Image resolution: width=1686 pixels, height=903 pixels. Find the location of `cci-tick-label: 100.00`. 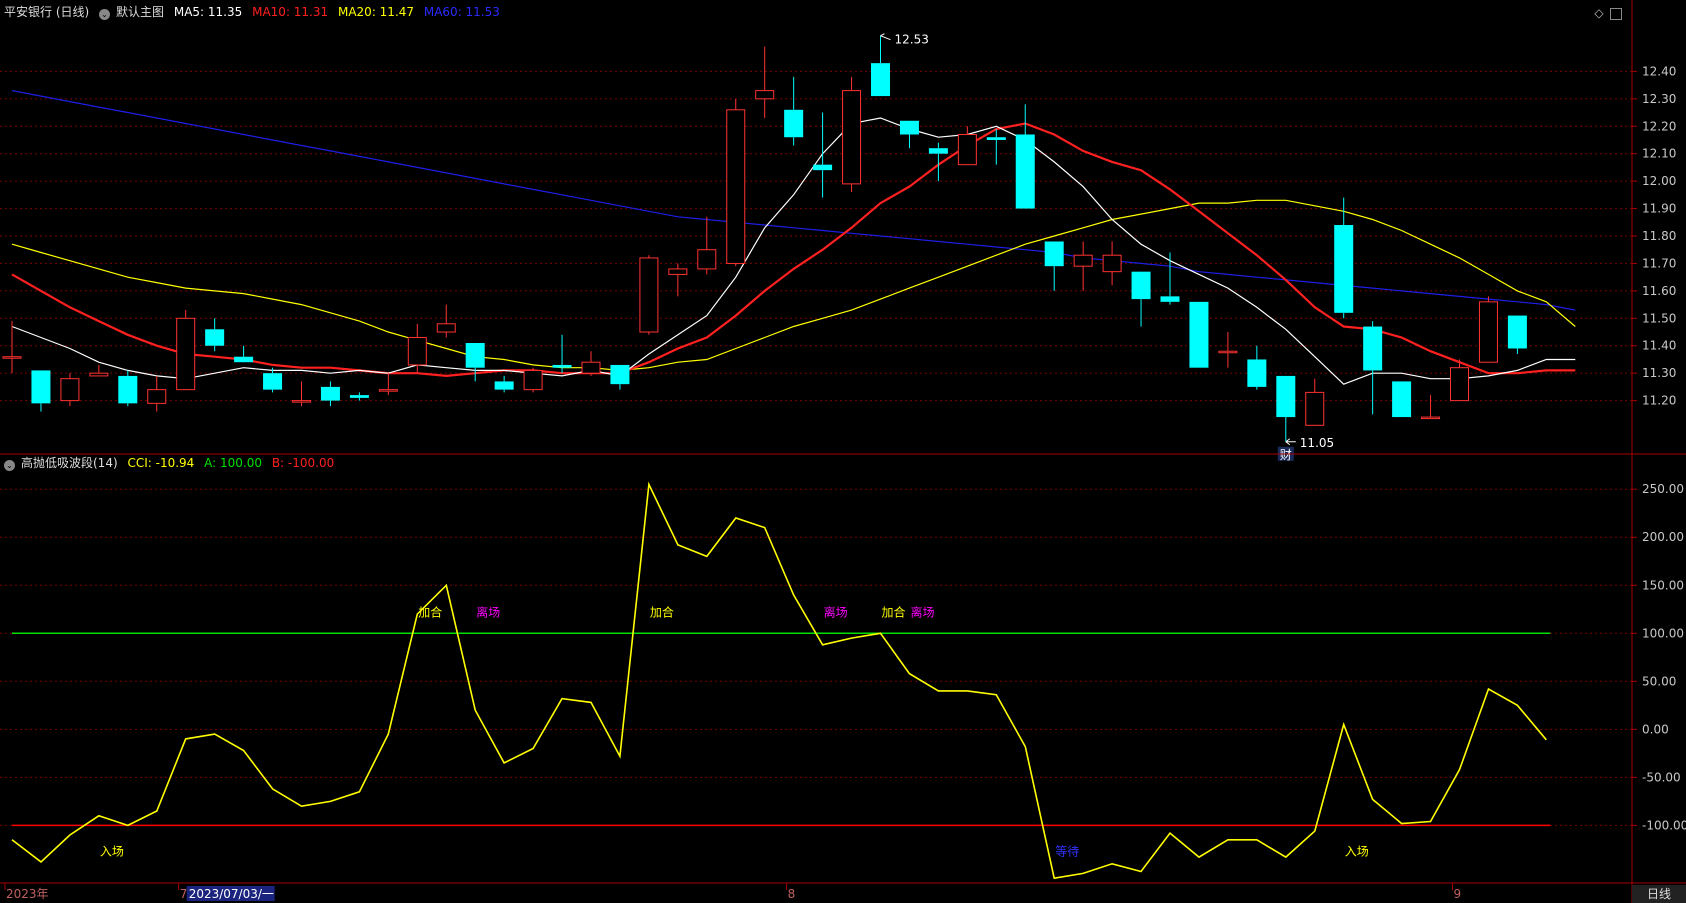

cci-tick-label: 100.00 is located at coordinates (1663, 633).